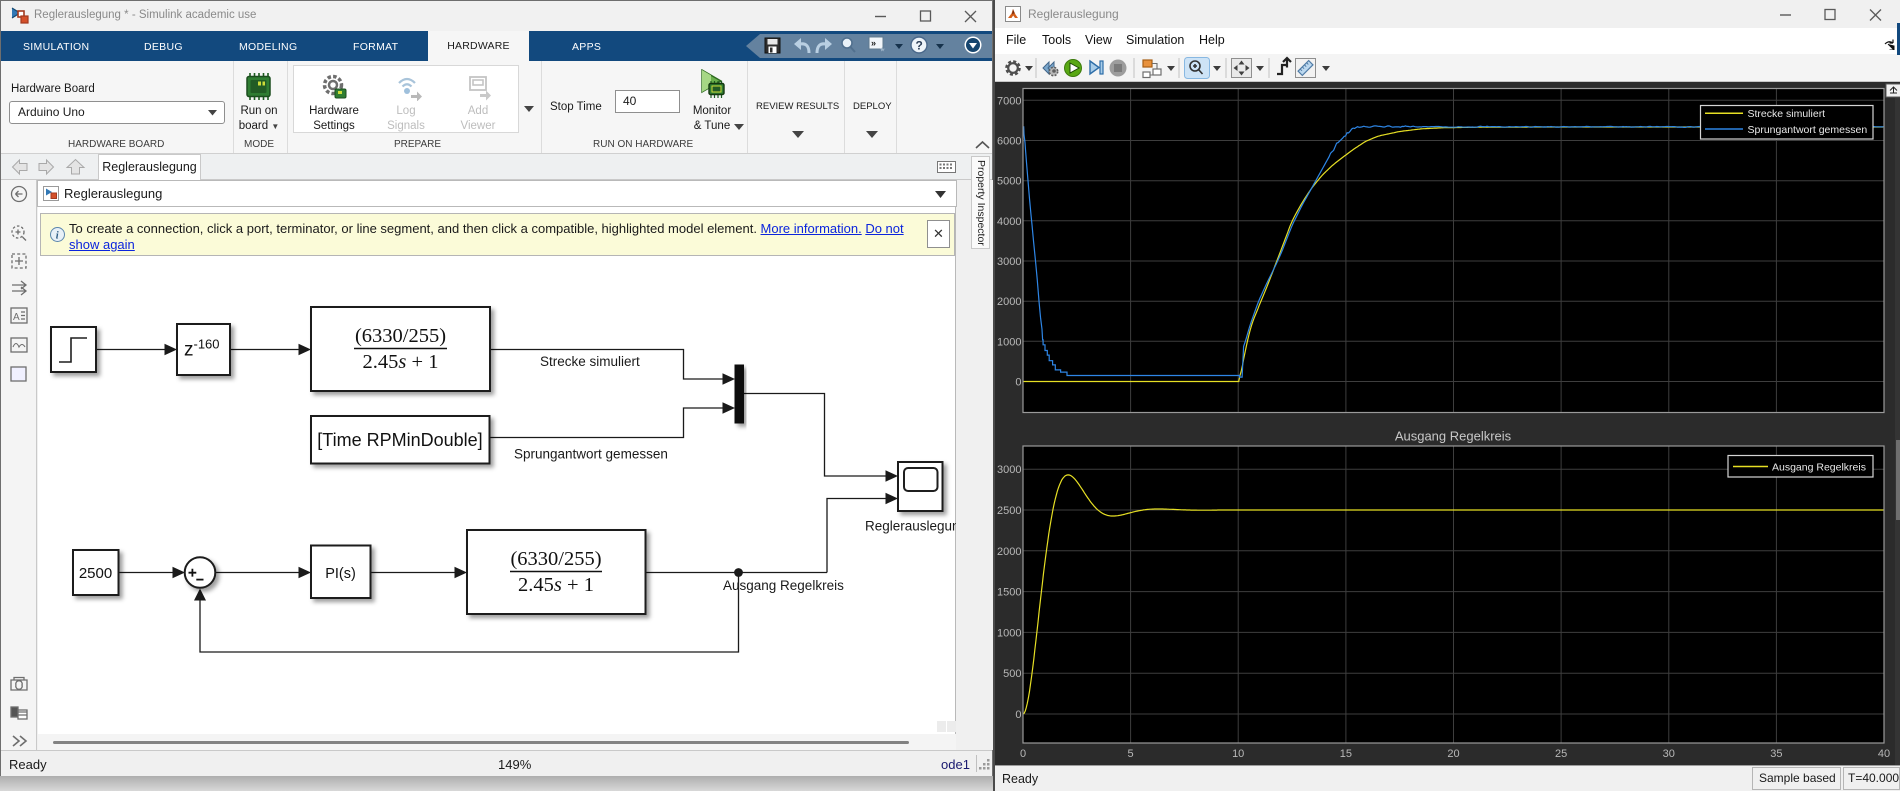  I want to click on svg-text: 15, so click(1346, 754).